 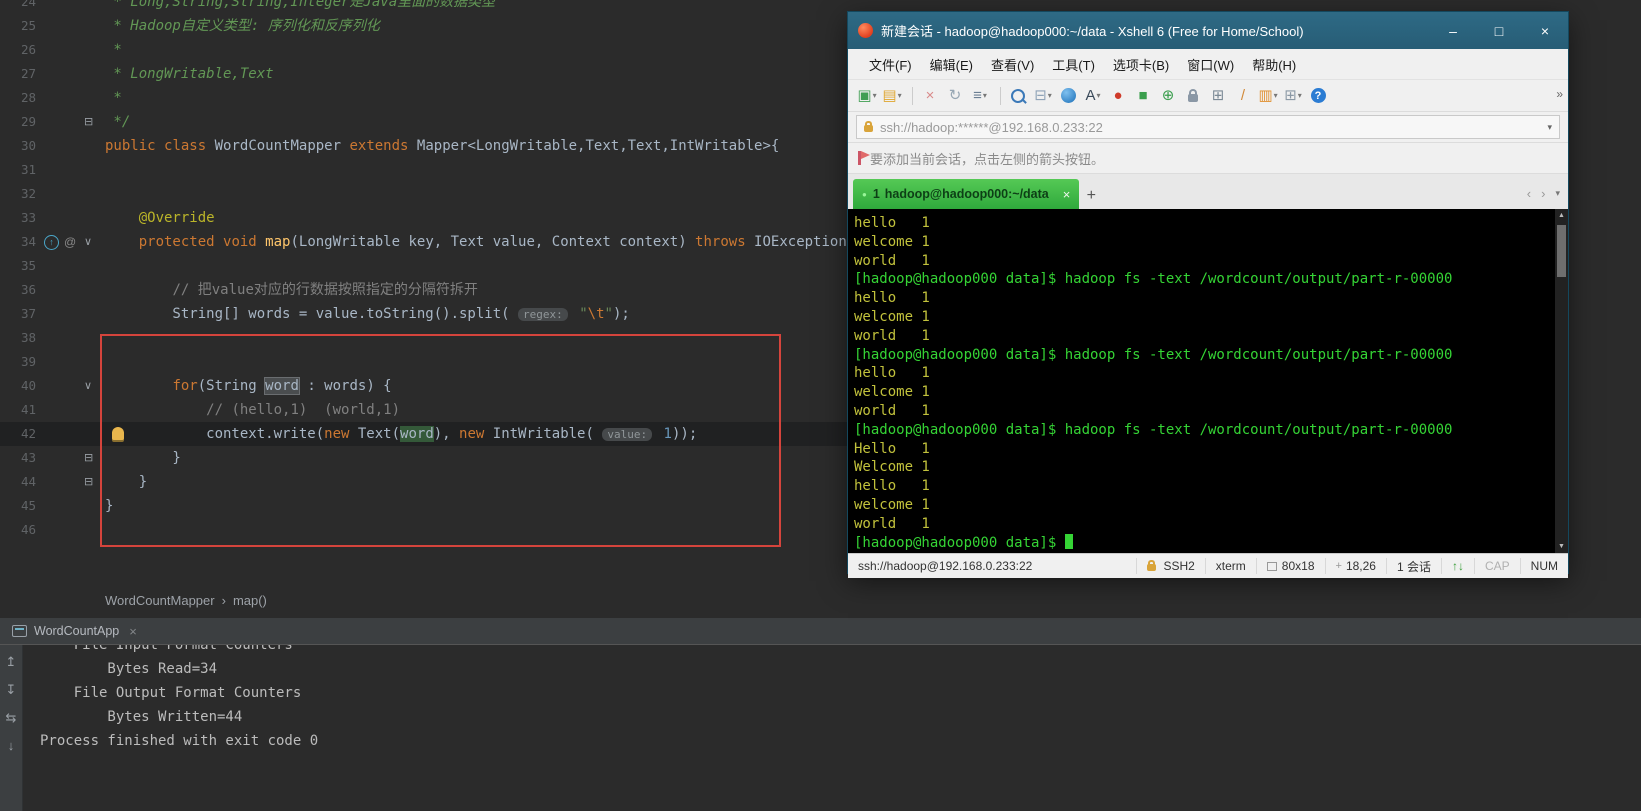 I want to click on line-number: 27, so click(x=28, y=73).